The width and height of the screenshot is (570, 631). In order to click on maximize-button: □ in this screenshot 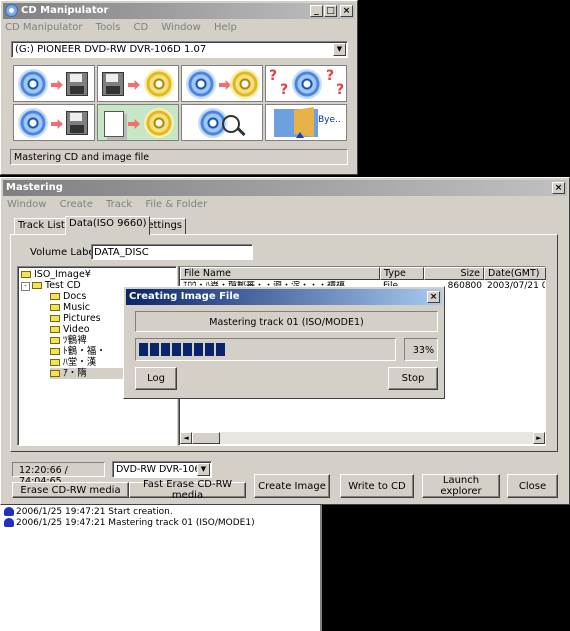, I will do `click(330, 11)`.